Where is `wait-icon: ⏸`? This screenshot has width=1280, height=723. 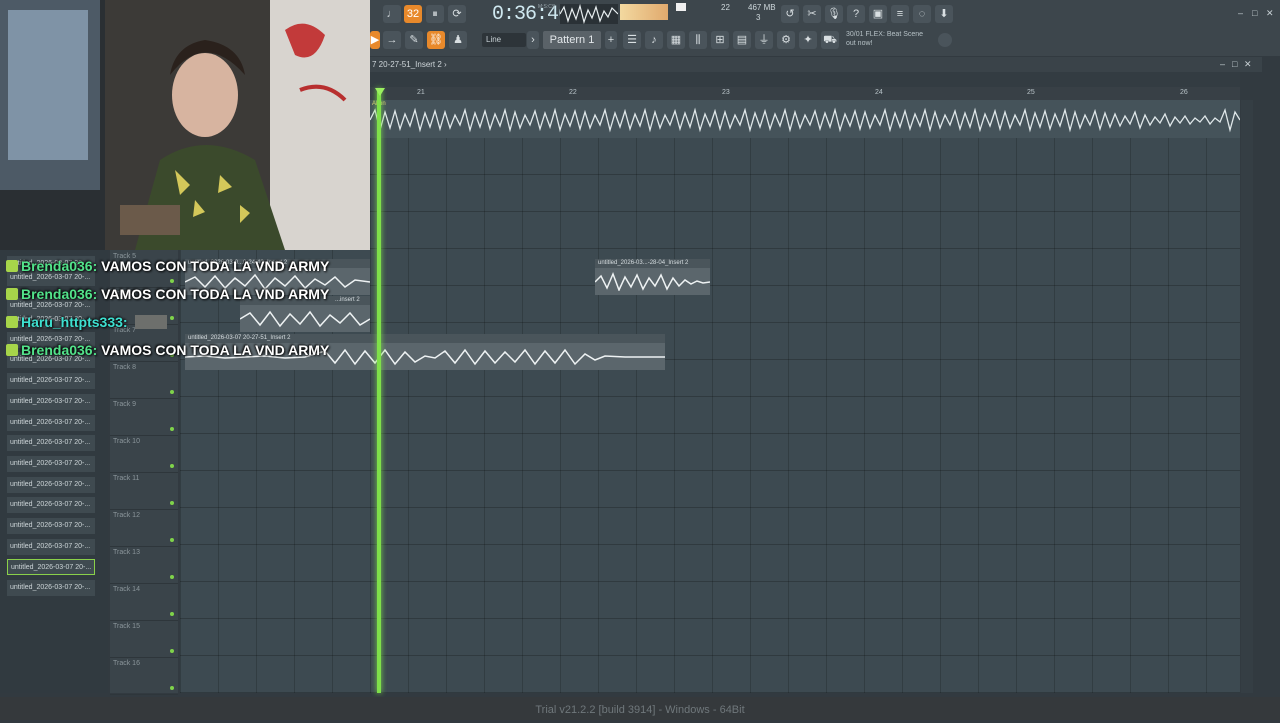
wait-icon: ⏸ is located at coordinates (435, 14).